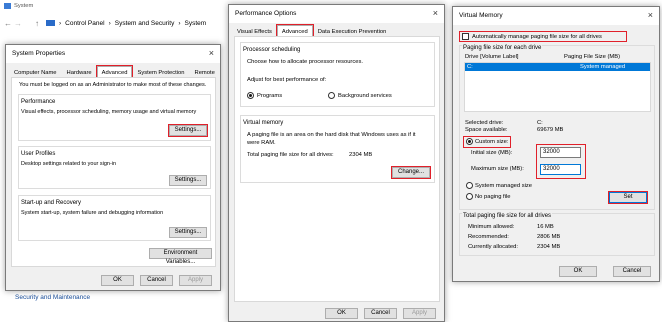 The height and width of the screenshot is (322, 662). What do you see at coordinates (38, 102) in the screenshot?
I see `performance-title: Performance` at bounding box center [38, 102].